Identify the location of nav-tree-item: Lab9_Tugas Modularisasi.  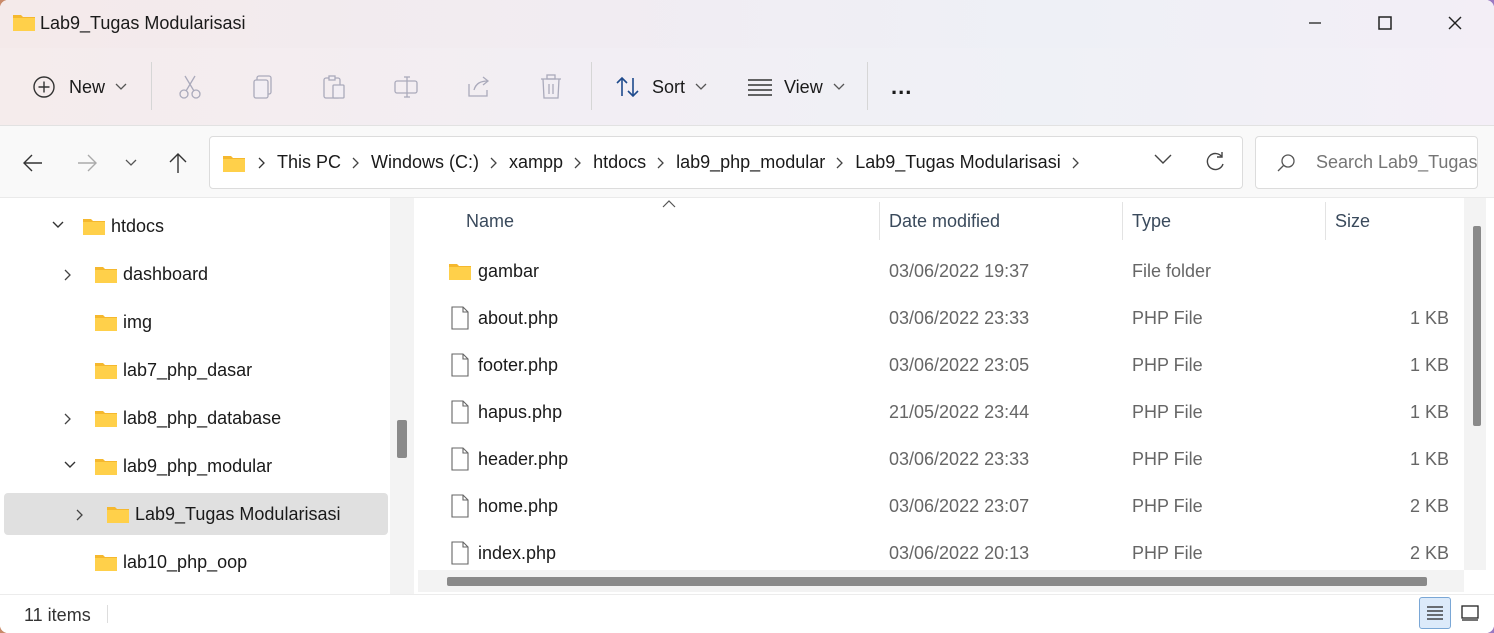
(196, 514).